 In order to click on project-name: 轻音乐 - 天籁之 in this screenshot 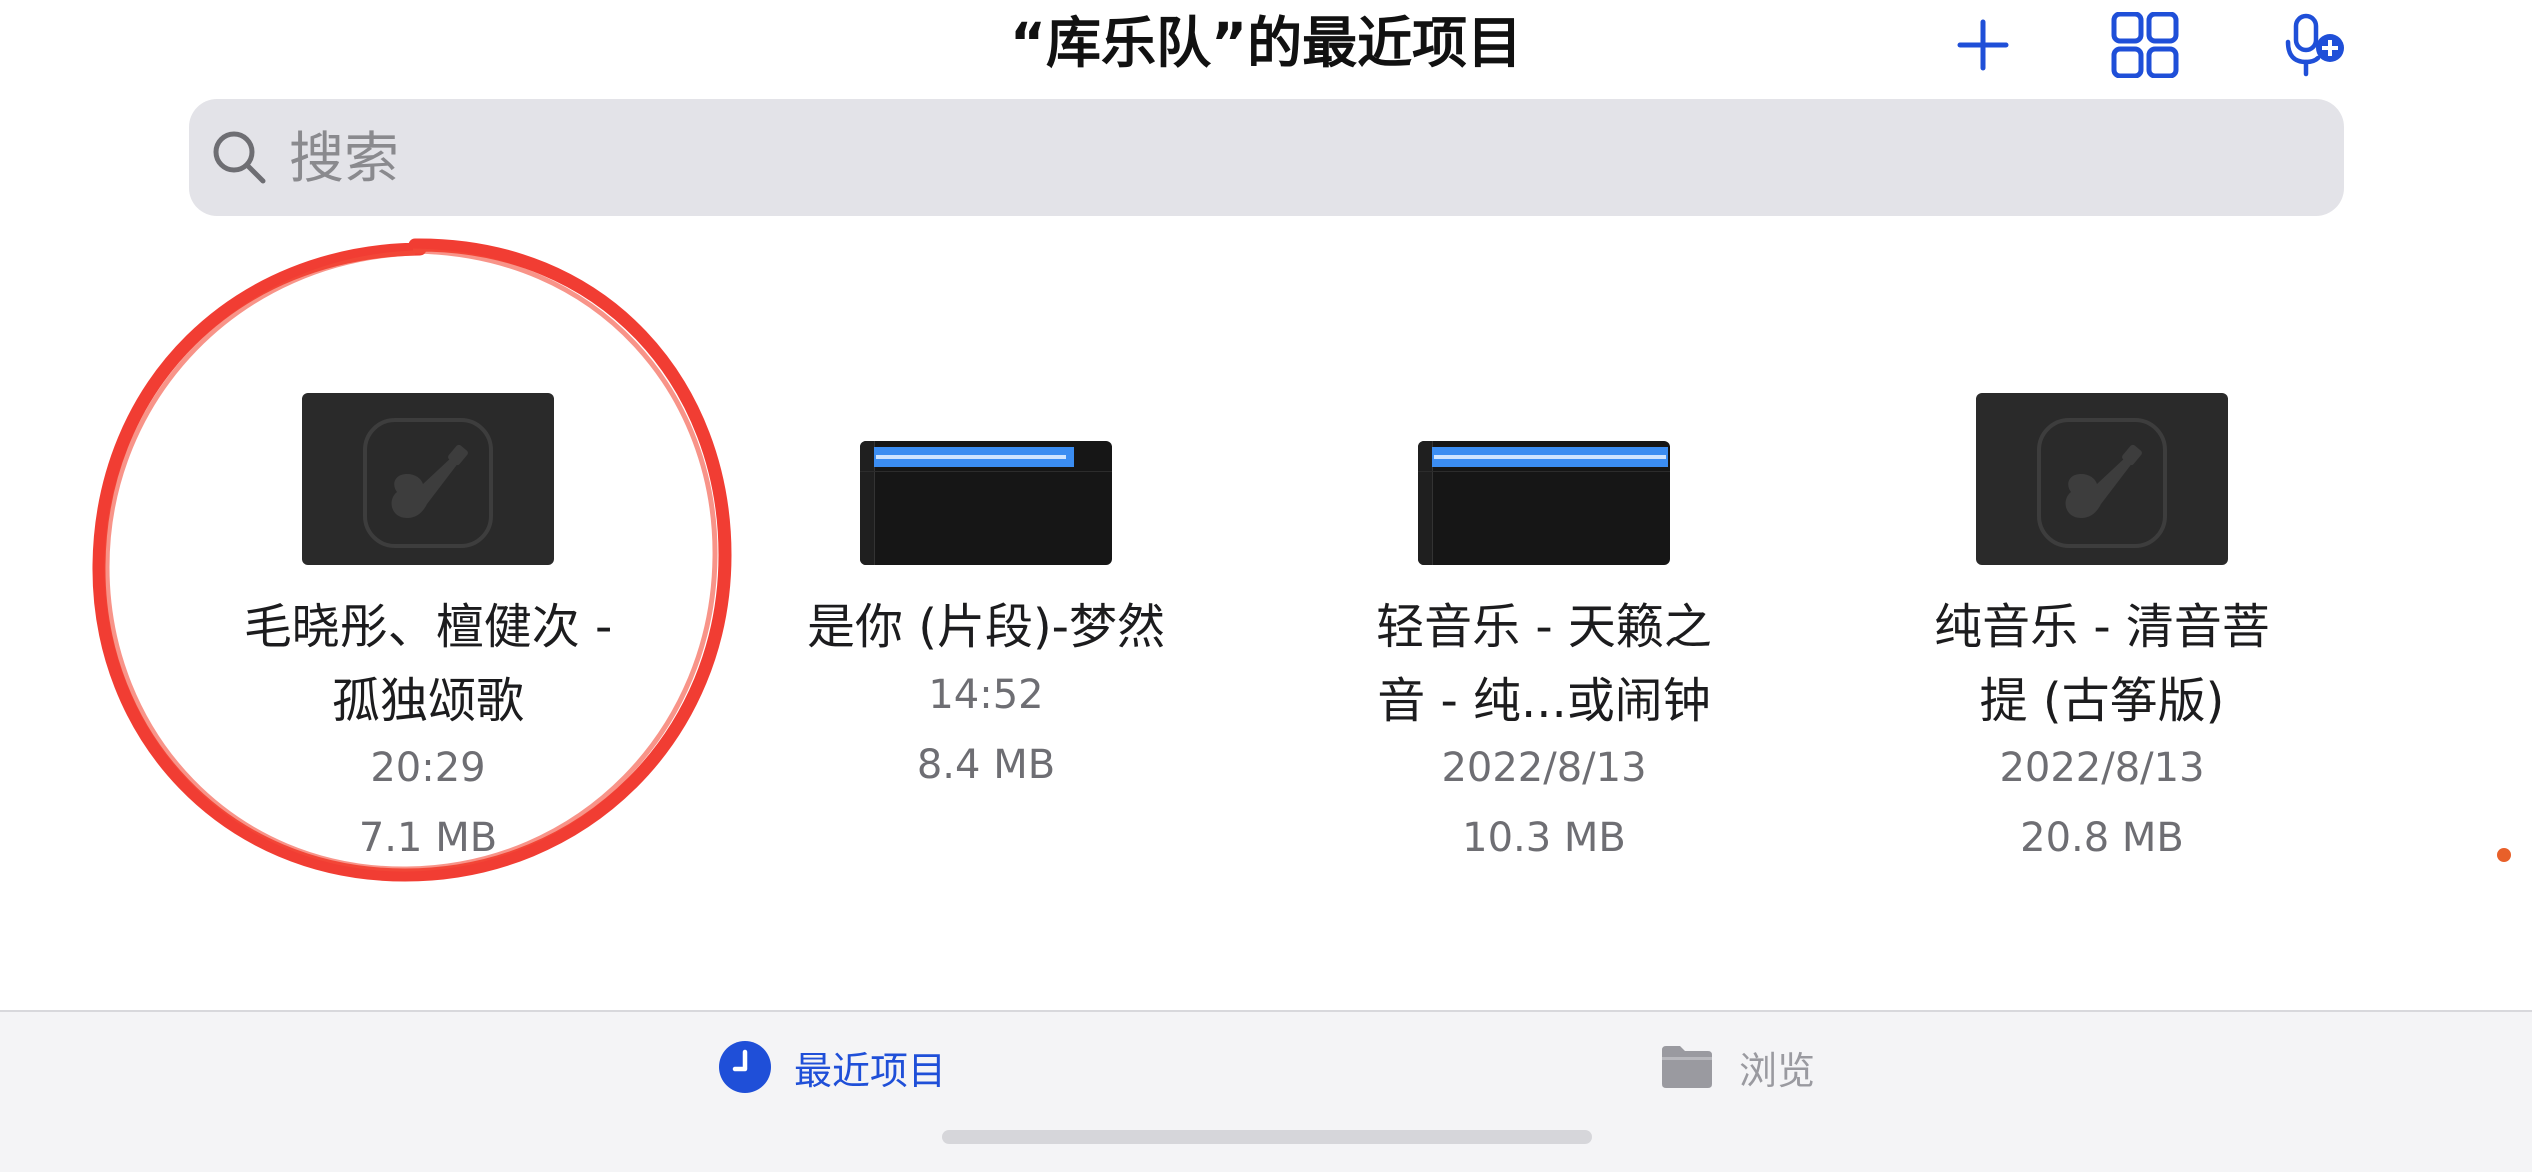, I will do `click(1544, 627)`.